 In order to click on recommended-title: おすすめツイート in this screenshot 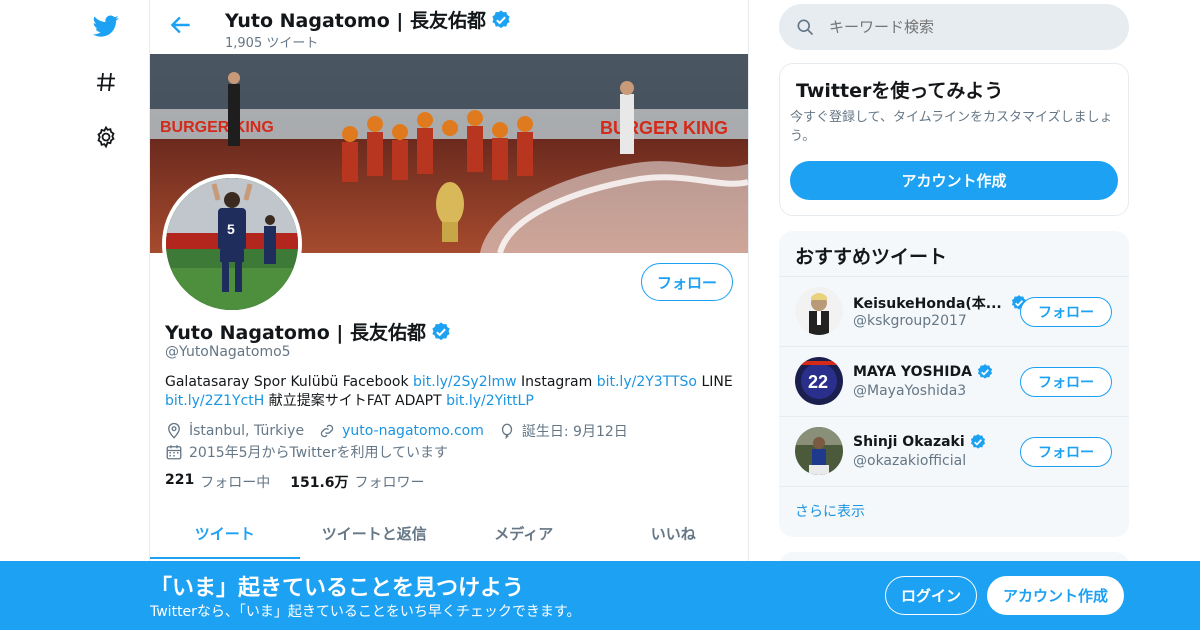, I will do `click(871, 257)`.